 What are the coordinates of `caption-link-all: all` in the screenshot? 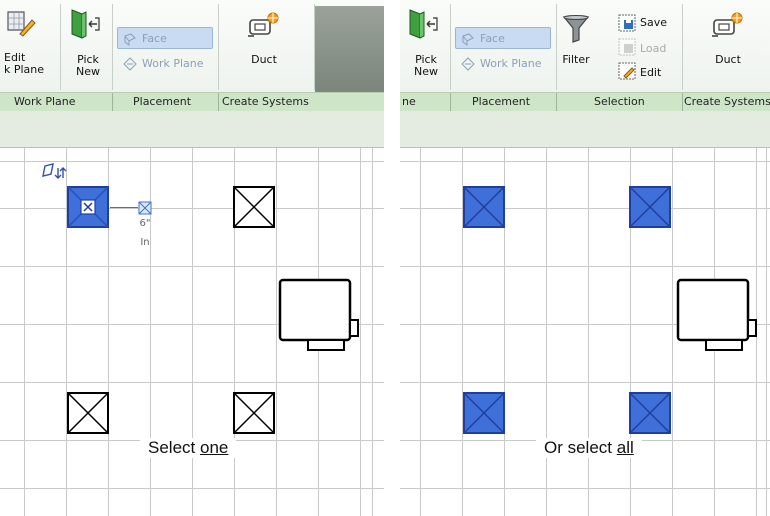 It's located at (625, 447).